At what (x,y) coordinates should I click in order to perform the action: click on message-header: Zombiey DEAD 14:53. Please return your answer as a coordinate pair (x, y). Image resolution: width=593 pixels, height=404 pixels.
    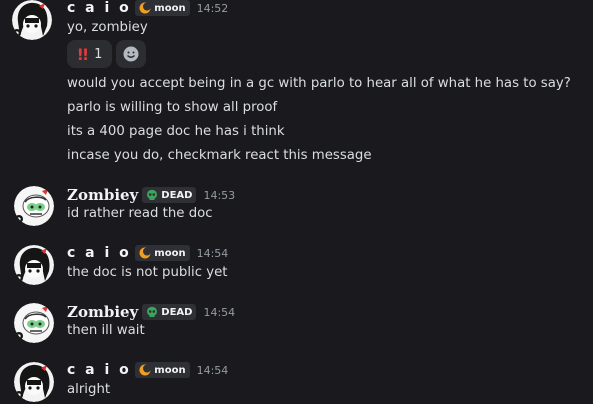
    Looking at the image, I should click on (151, 195).